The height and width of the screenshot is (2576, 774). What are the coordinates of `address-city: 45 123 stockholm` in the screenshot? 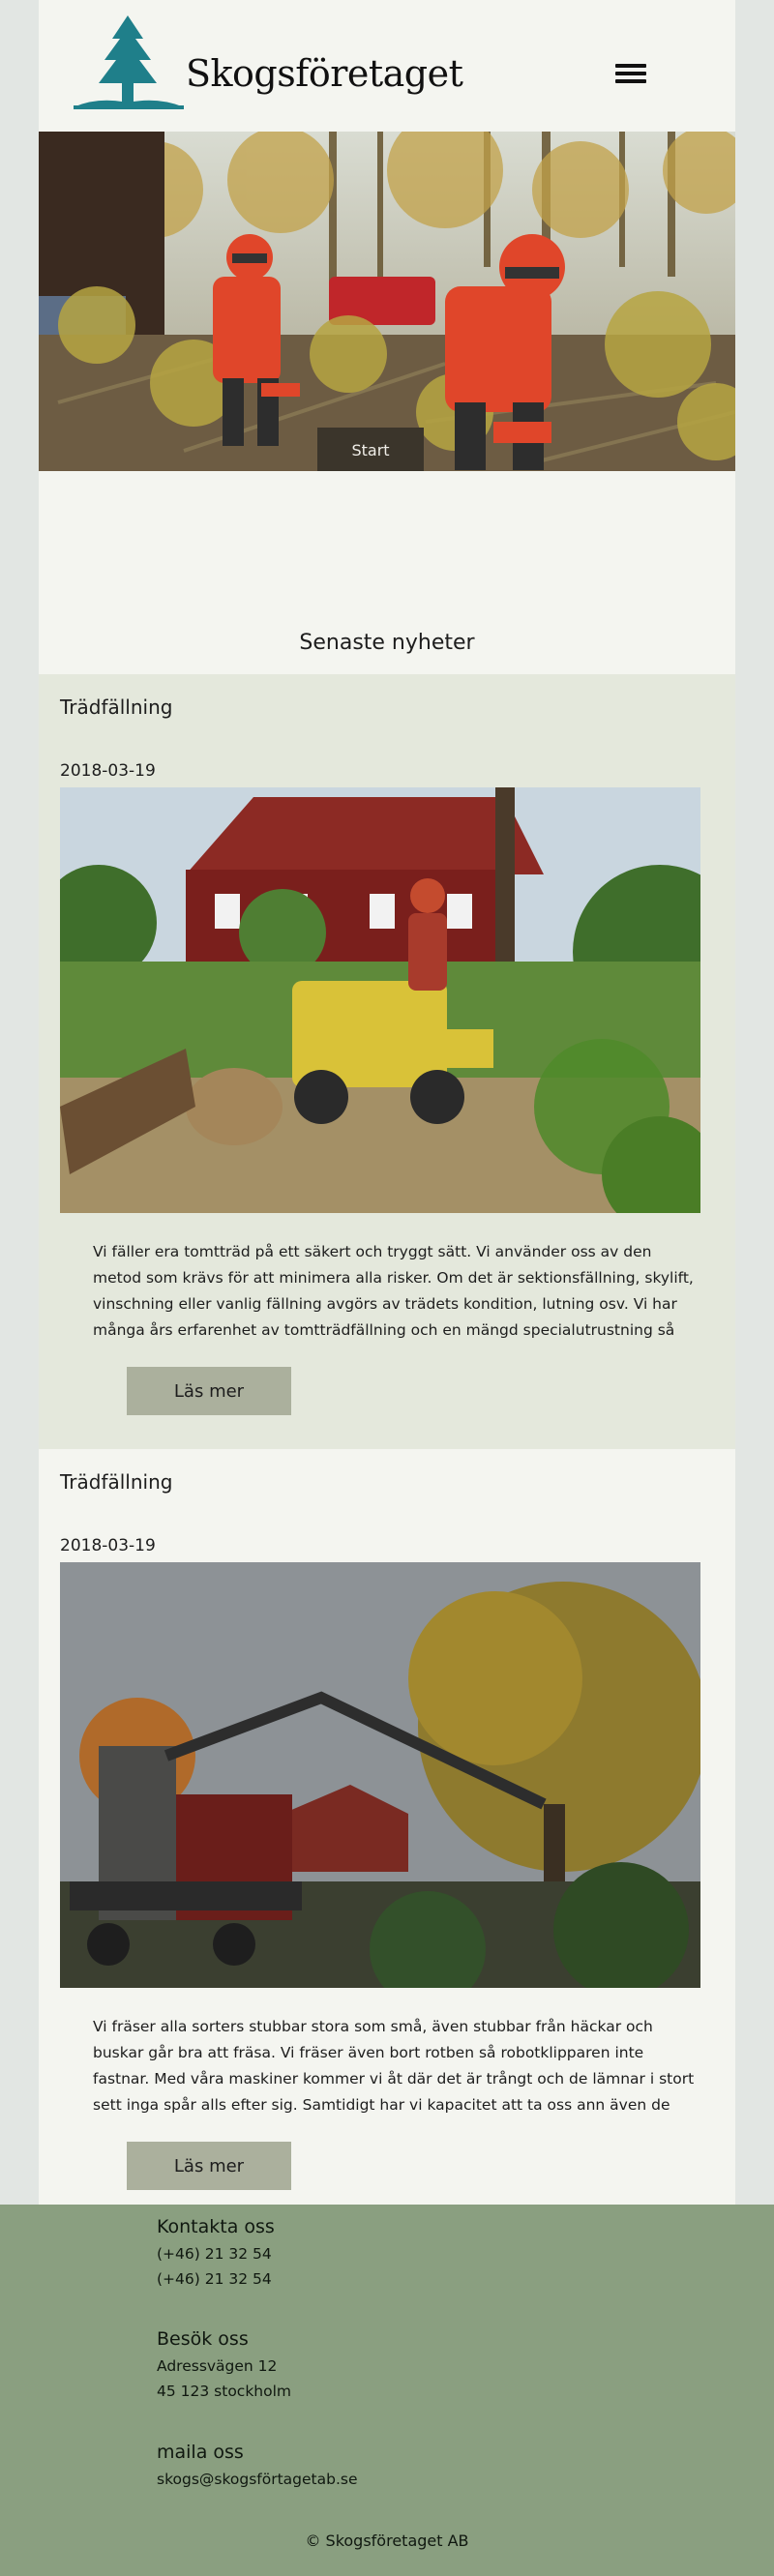 It's located at (224, 2391).